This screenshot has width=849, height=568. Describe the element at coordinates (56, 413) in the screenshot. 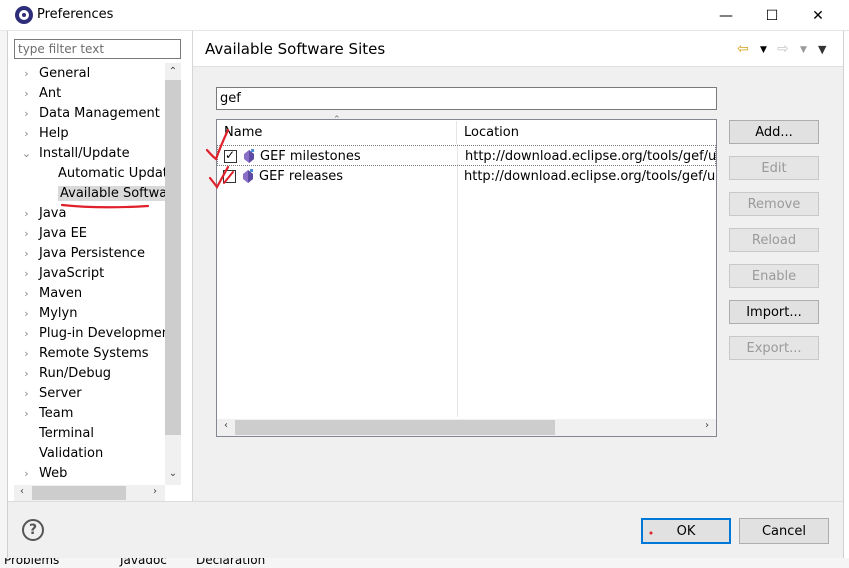

I see `sidebar-item-label: Team` at that location.